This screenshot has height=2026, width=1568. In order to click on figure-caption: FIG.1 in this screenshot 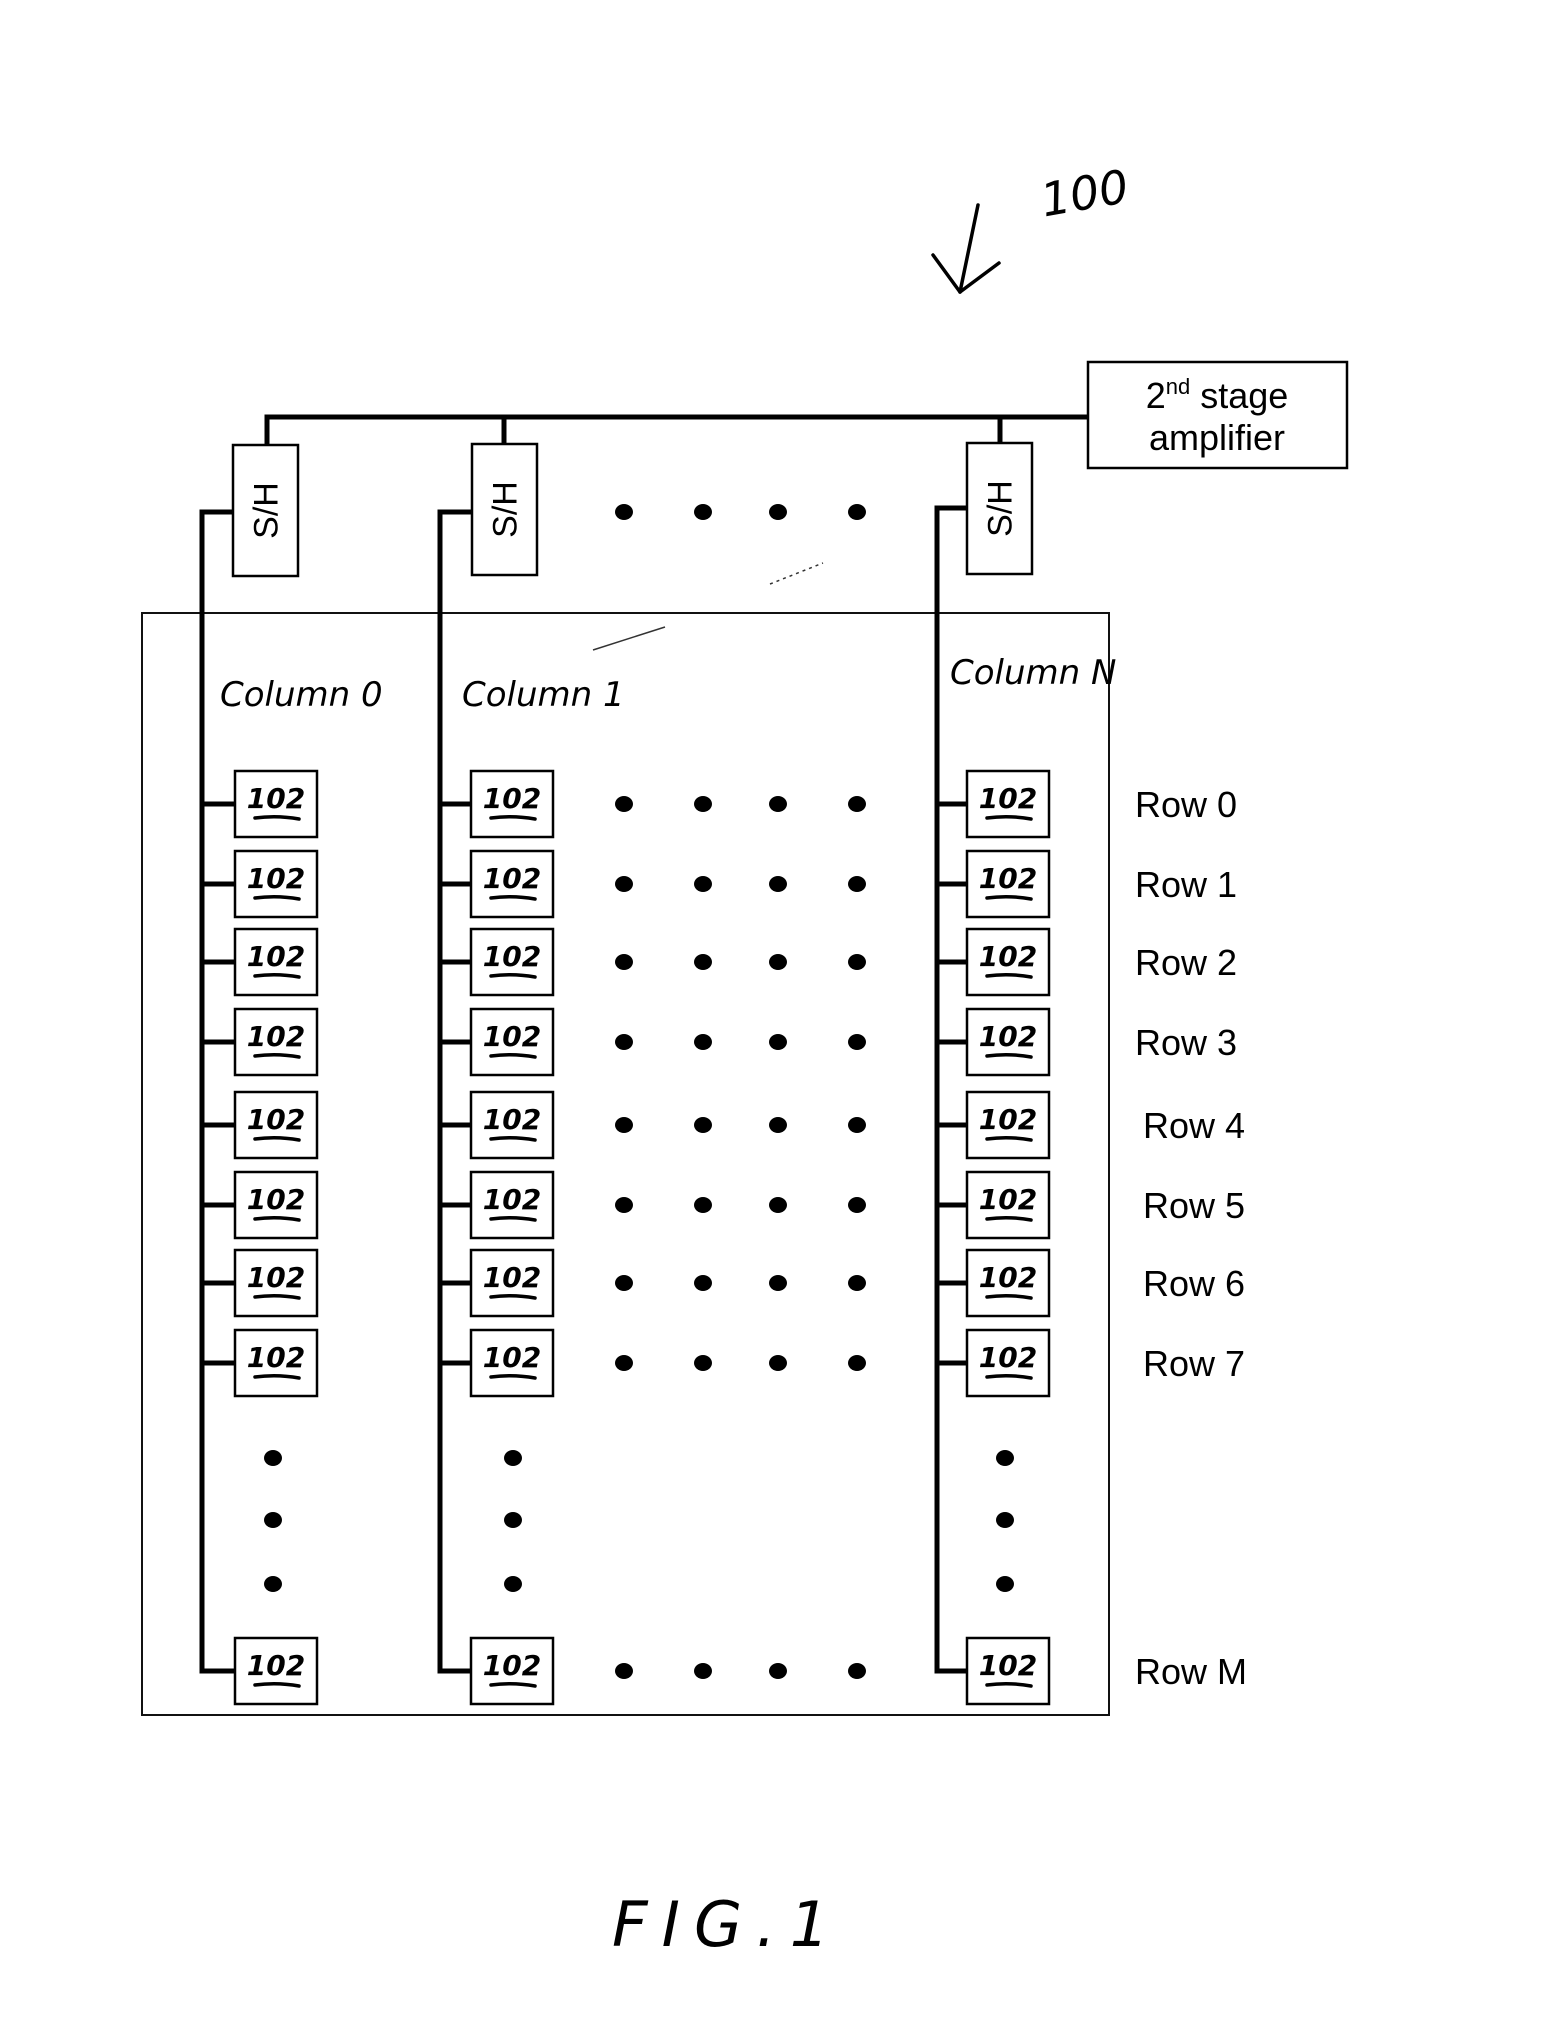, I will do `click(727, 1924)`.